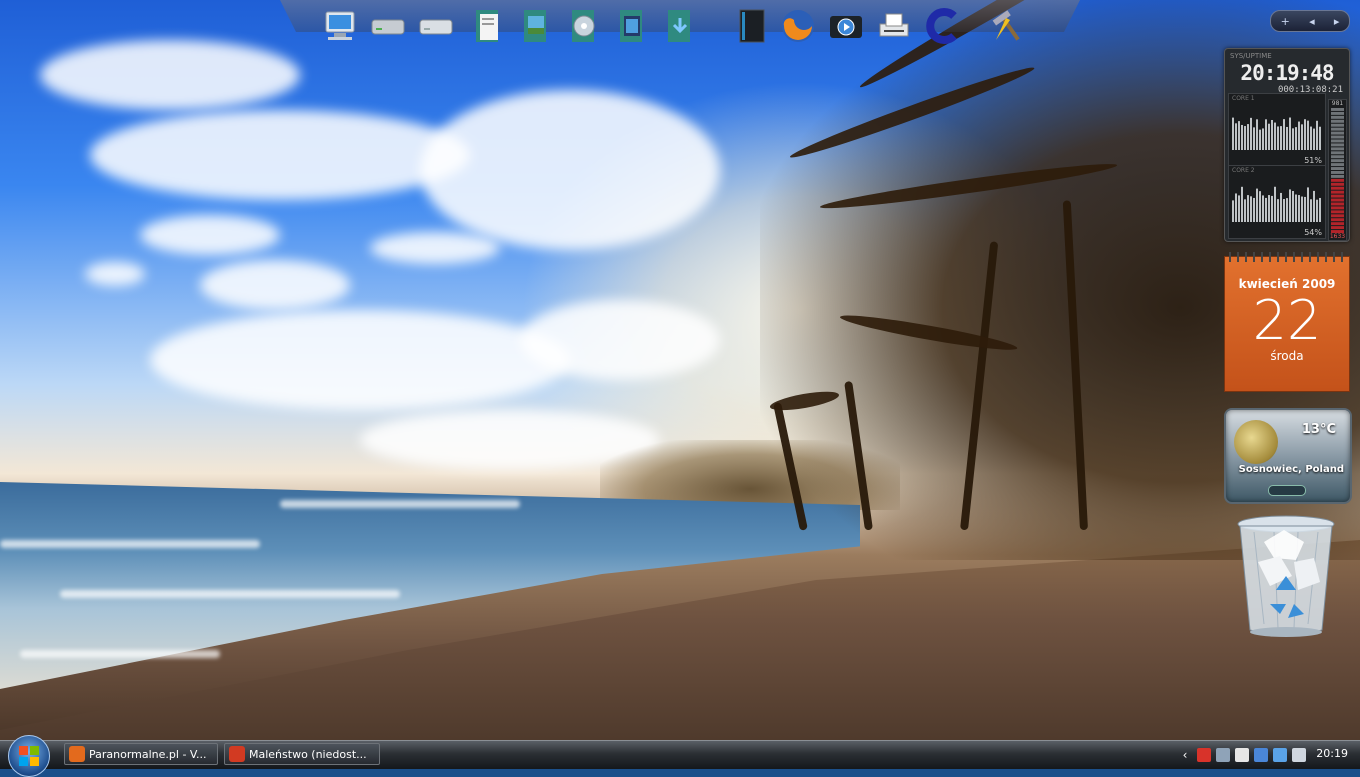 This screenshot has width=1360, height=777. I want to click on app-a-icon, so click(1261, 755).